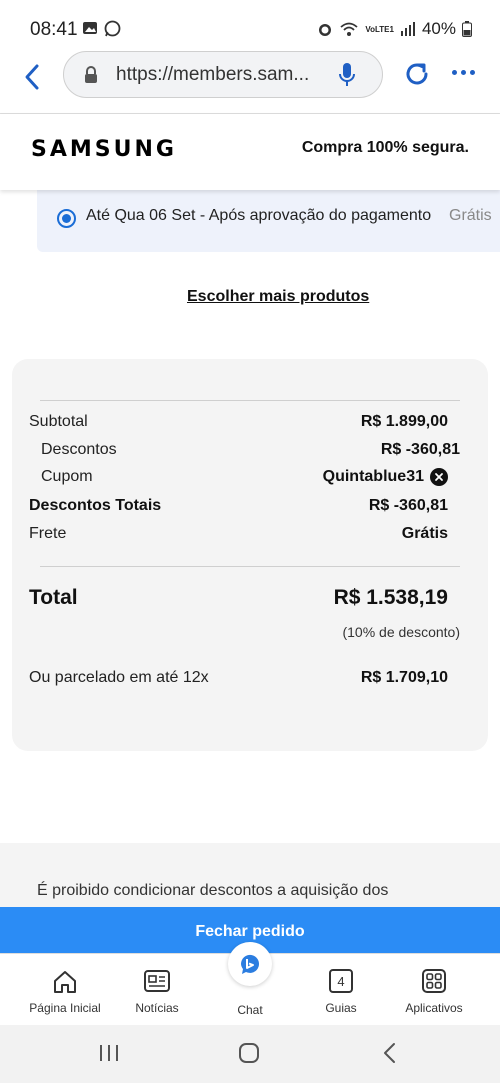 The width and height of the screenshot is (500, 1083). I want to click on battery-percent: 40%, so click(438, 28).